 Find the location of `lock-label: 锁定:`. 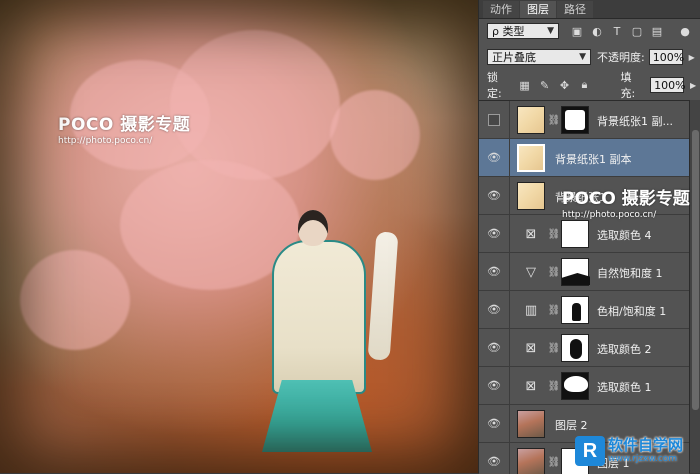

lock-label: 锁定: is located at coordinates (494, 85).